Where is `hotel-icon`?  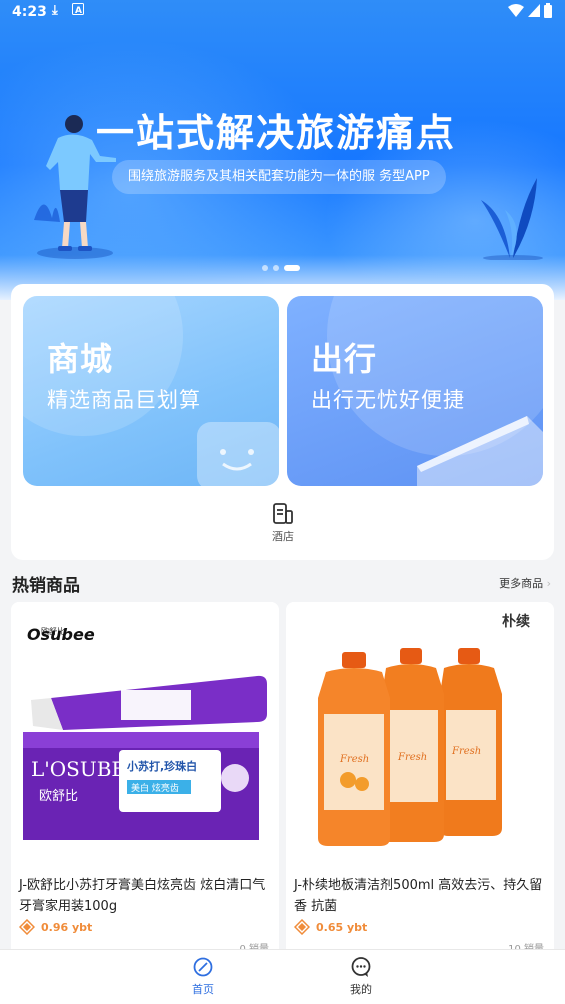 hotel-icon is located at coordinates (283, 513).